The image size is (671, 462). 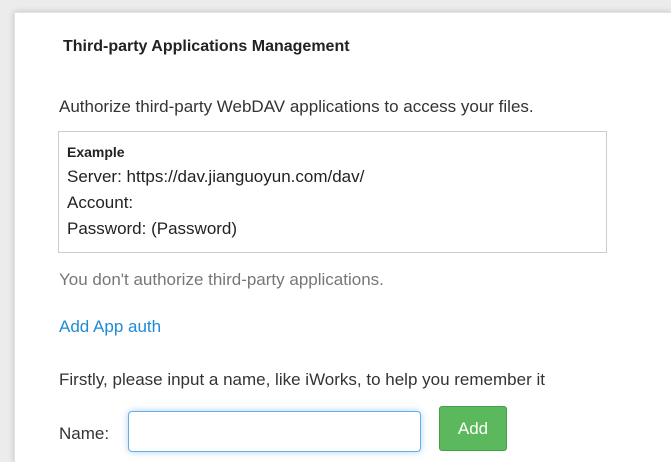 I want to click on example-account-line: Account:, so click(x=100, y=202).